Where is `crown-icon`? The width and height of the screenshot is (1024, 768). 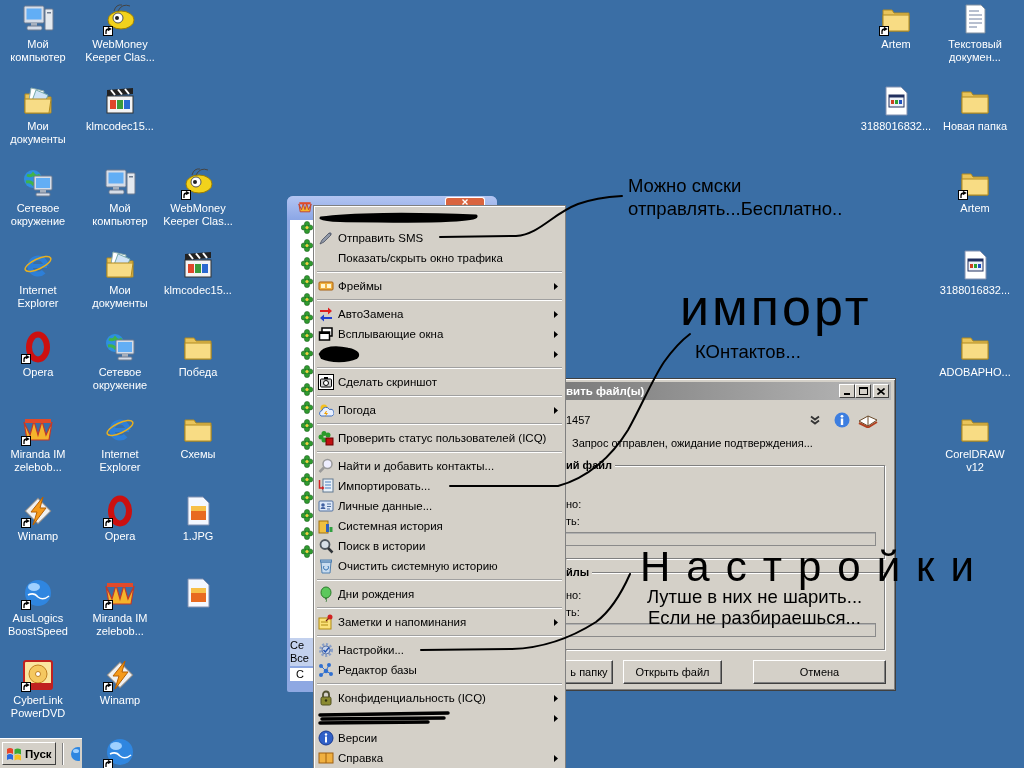
crown-icon is located at coordinates (305, 207).